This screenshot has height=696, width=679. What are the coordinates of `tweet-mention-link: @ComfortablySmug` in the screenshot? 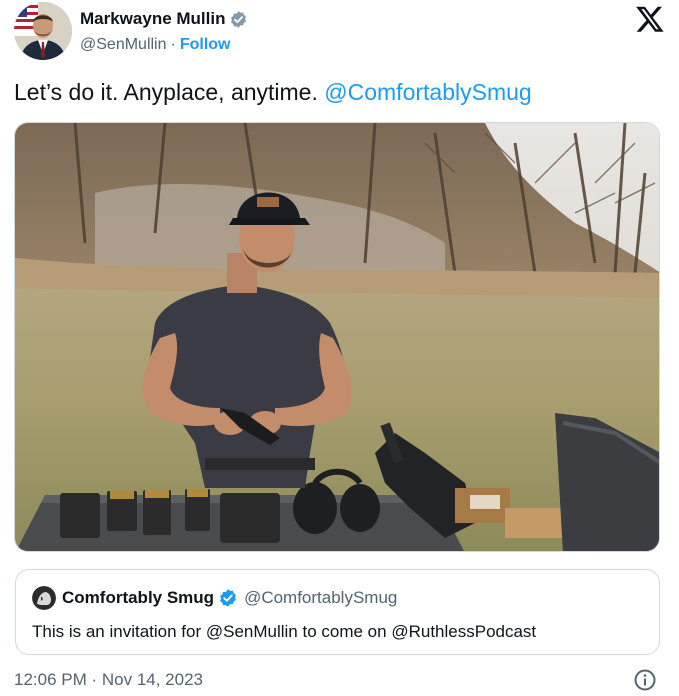 It's located at (427, 92).